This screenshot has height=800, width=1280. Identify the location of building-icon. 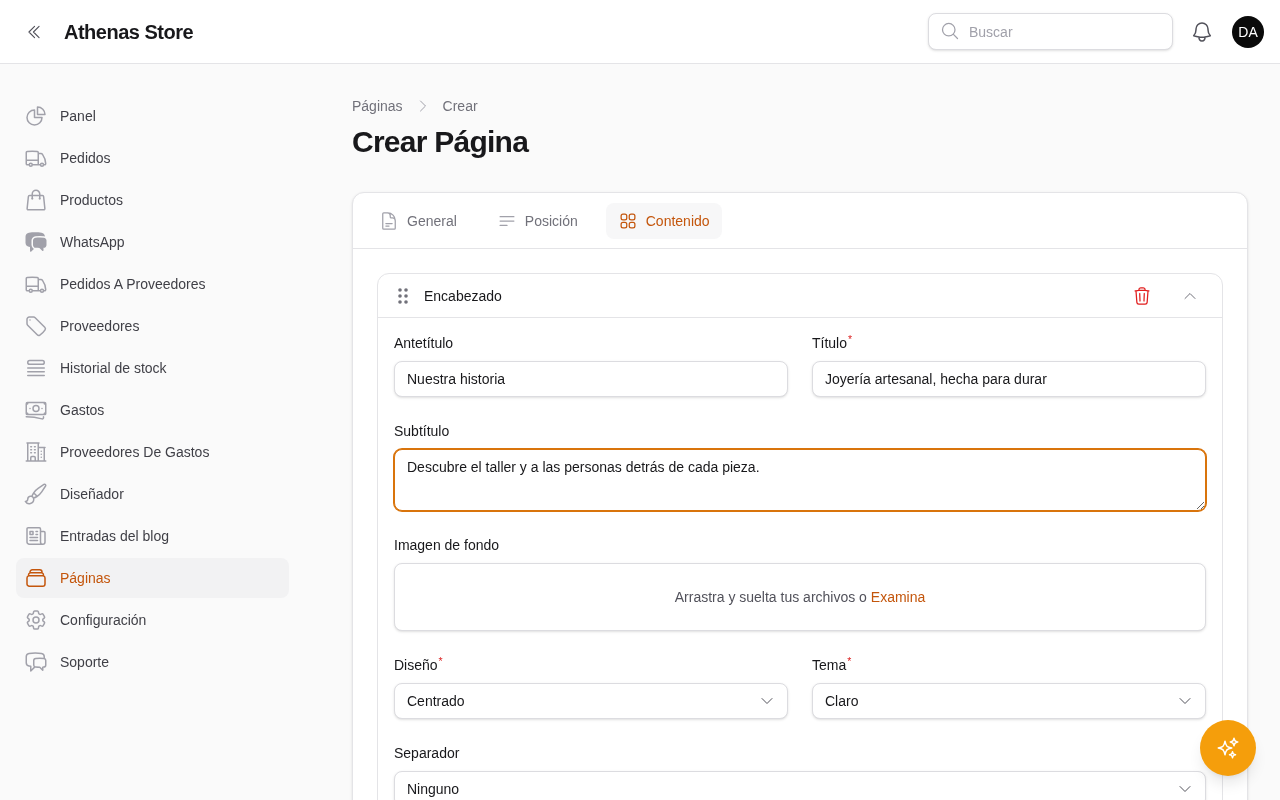
(36, 452).